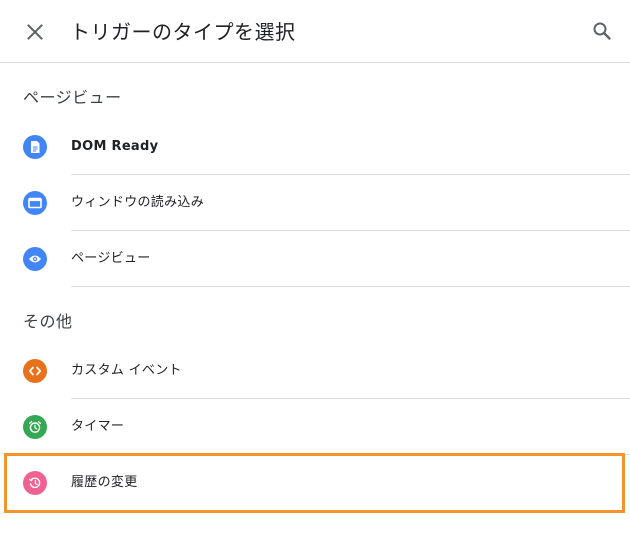 This screenshot has width=630, height=536. What do you see at coordinates (315, 31) in the screenshot?
I see `dialog-header: トリガーのタイプを選択` at bounding box center [315, 31].